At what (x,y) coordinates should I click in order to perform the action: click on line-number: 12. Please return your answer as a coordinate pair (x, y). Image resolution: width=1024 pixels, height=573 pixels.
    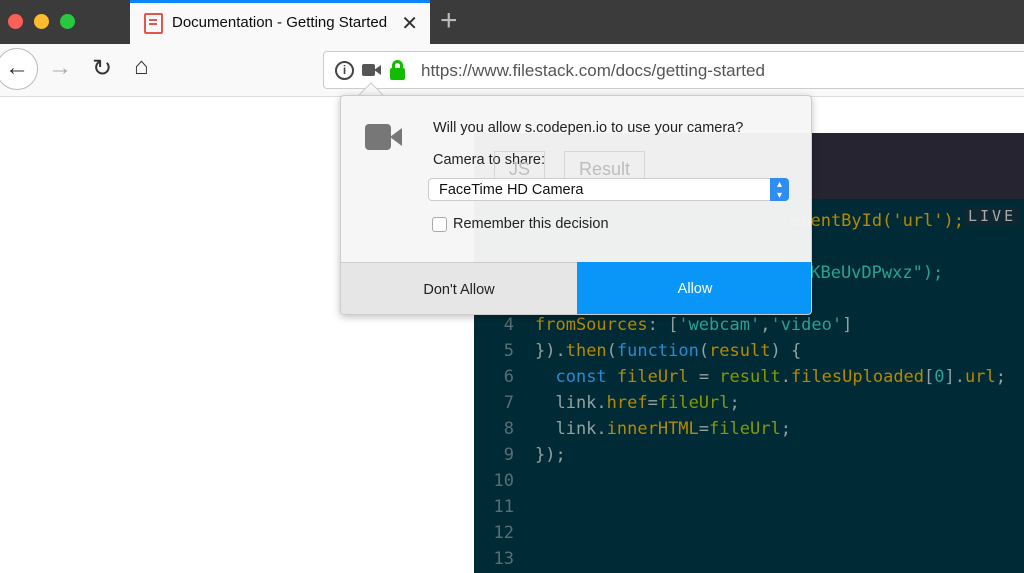
    Looking at the image, I should click on (503, 533).